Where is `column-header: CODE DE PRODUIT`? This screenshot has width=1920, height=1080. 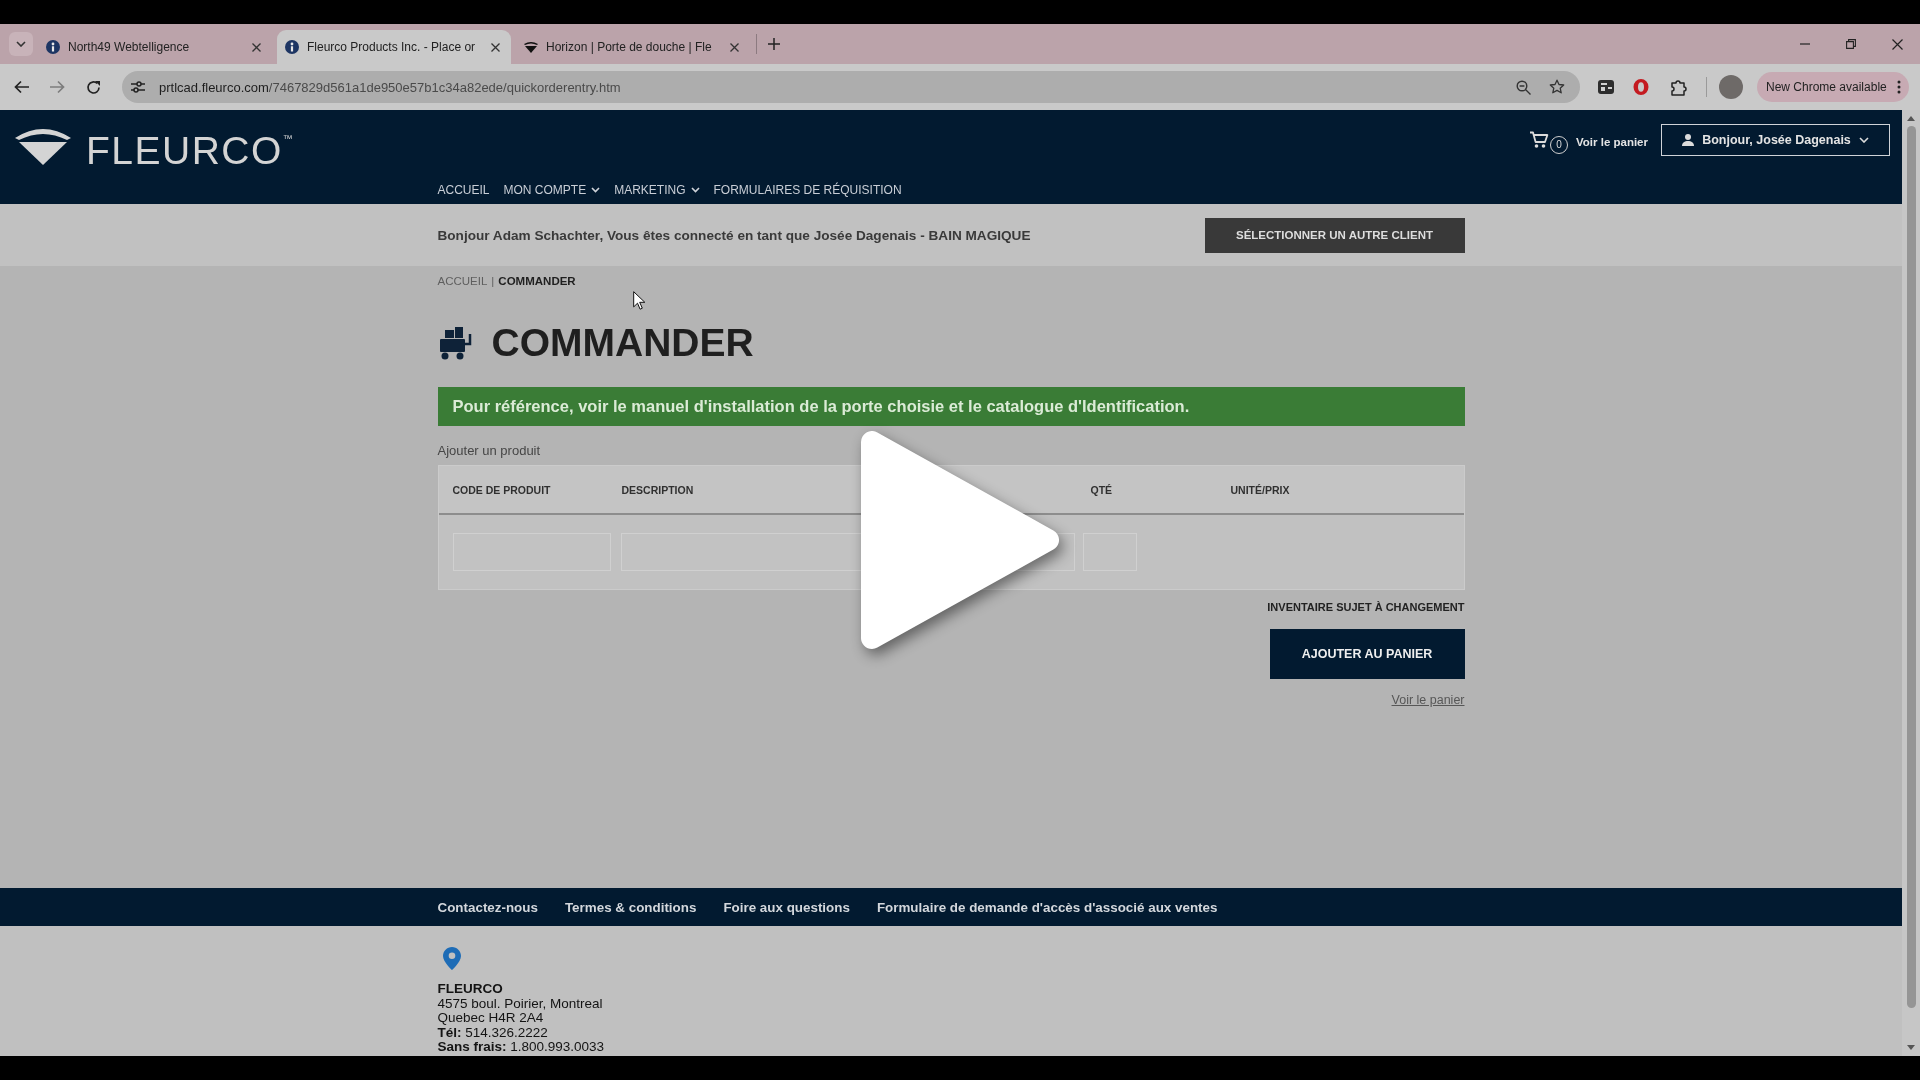
column-header: CODE DE PRODUIT is located at coordinates (501, 489).